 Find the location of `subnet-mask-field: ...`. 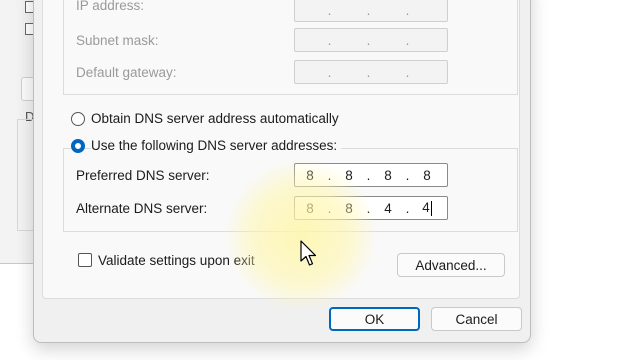

subnet-mask-field: ... is located at coordinates (371, 40).